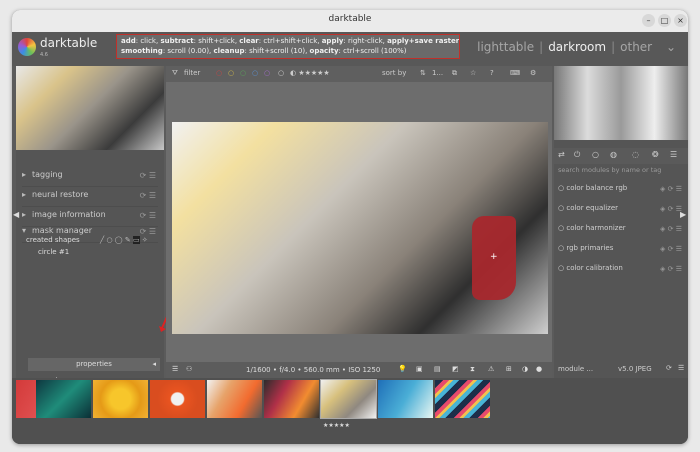  Describe the element at coordinates (533, 73) in the screenshot. I see `gear-icon: ⚙` at that location.